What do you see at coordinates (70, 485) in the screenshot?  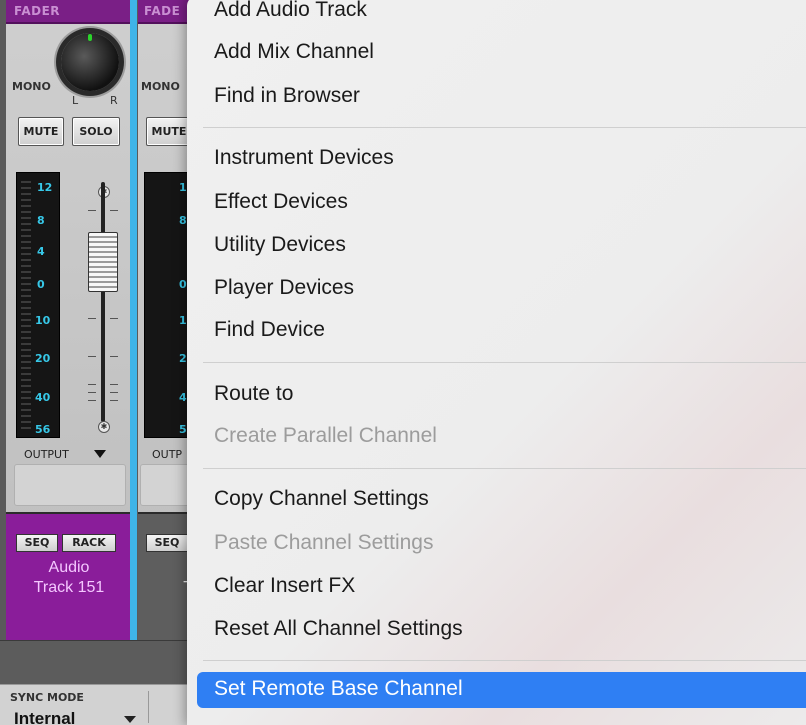 I see `output-box` at bounding box center [70, 485].